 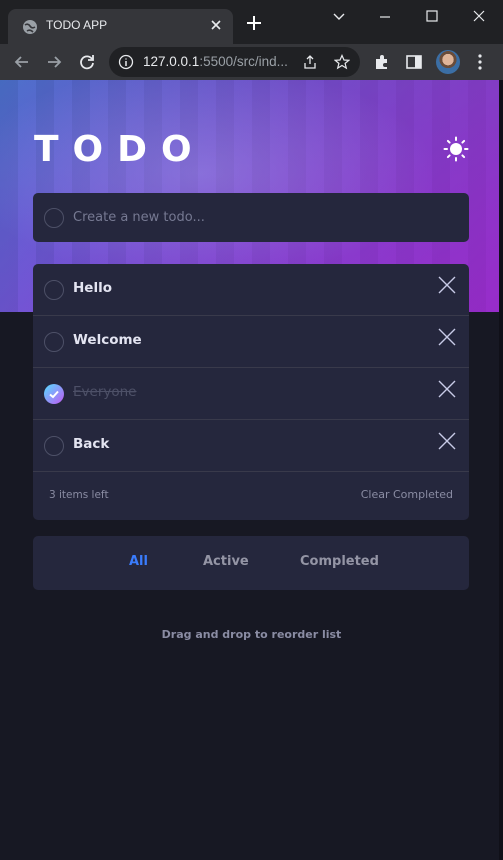 I want to click on todo-text: Hello, so click(x=92, y=288).